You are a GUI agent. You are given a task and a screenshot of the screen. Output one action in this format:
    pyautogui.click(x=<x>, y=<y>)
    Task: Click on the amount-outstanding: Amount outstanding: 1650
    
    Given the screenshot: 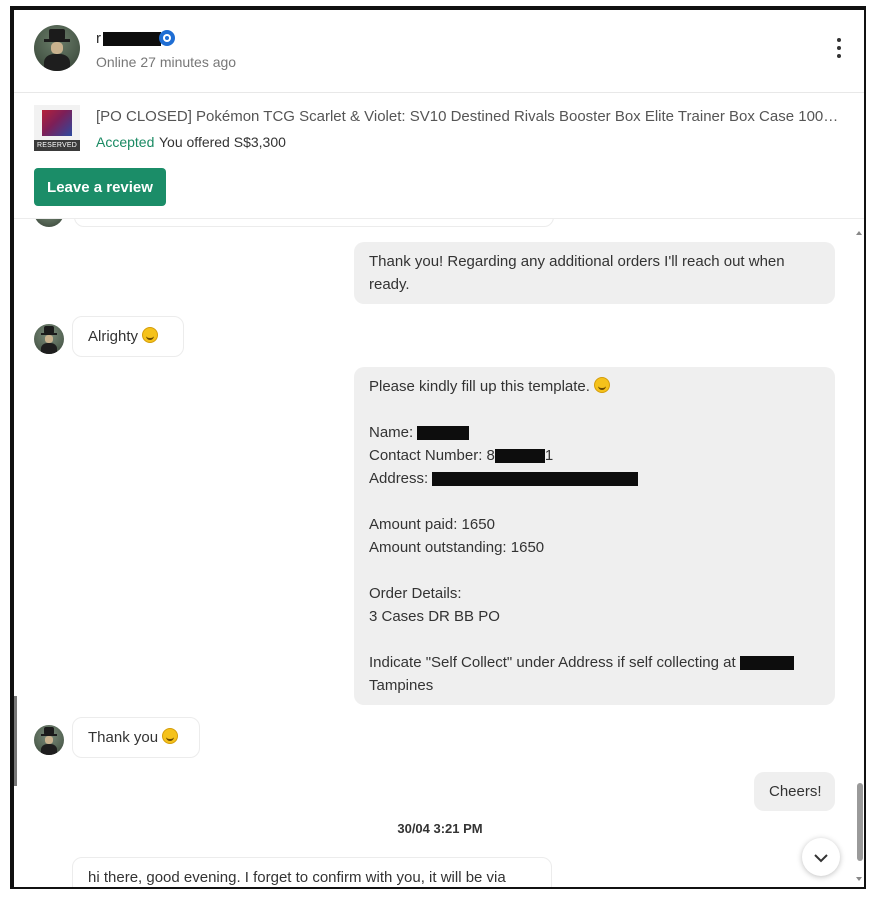 What is the action you would take?
    pyautogui.click(x=457, y=547)
    